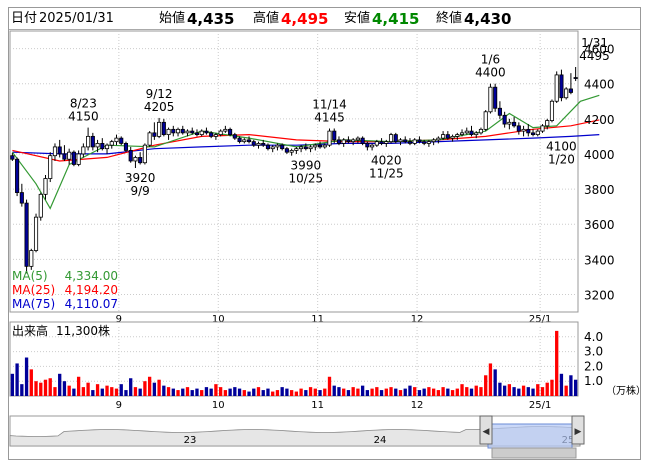 Image resolution: width=653 pixels, height=470 pixels. What do you see at coordinates (83, 330) in the screenshot?
I see `volume-latest: 11,300株` at bounding box center [83, 330].